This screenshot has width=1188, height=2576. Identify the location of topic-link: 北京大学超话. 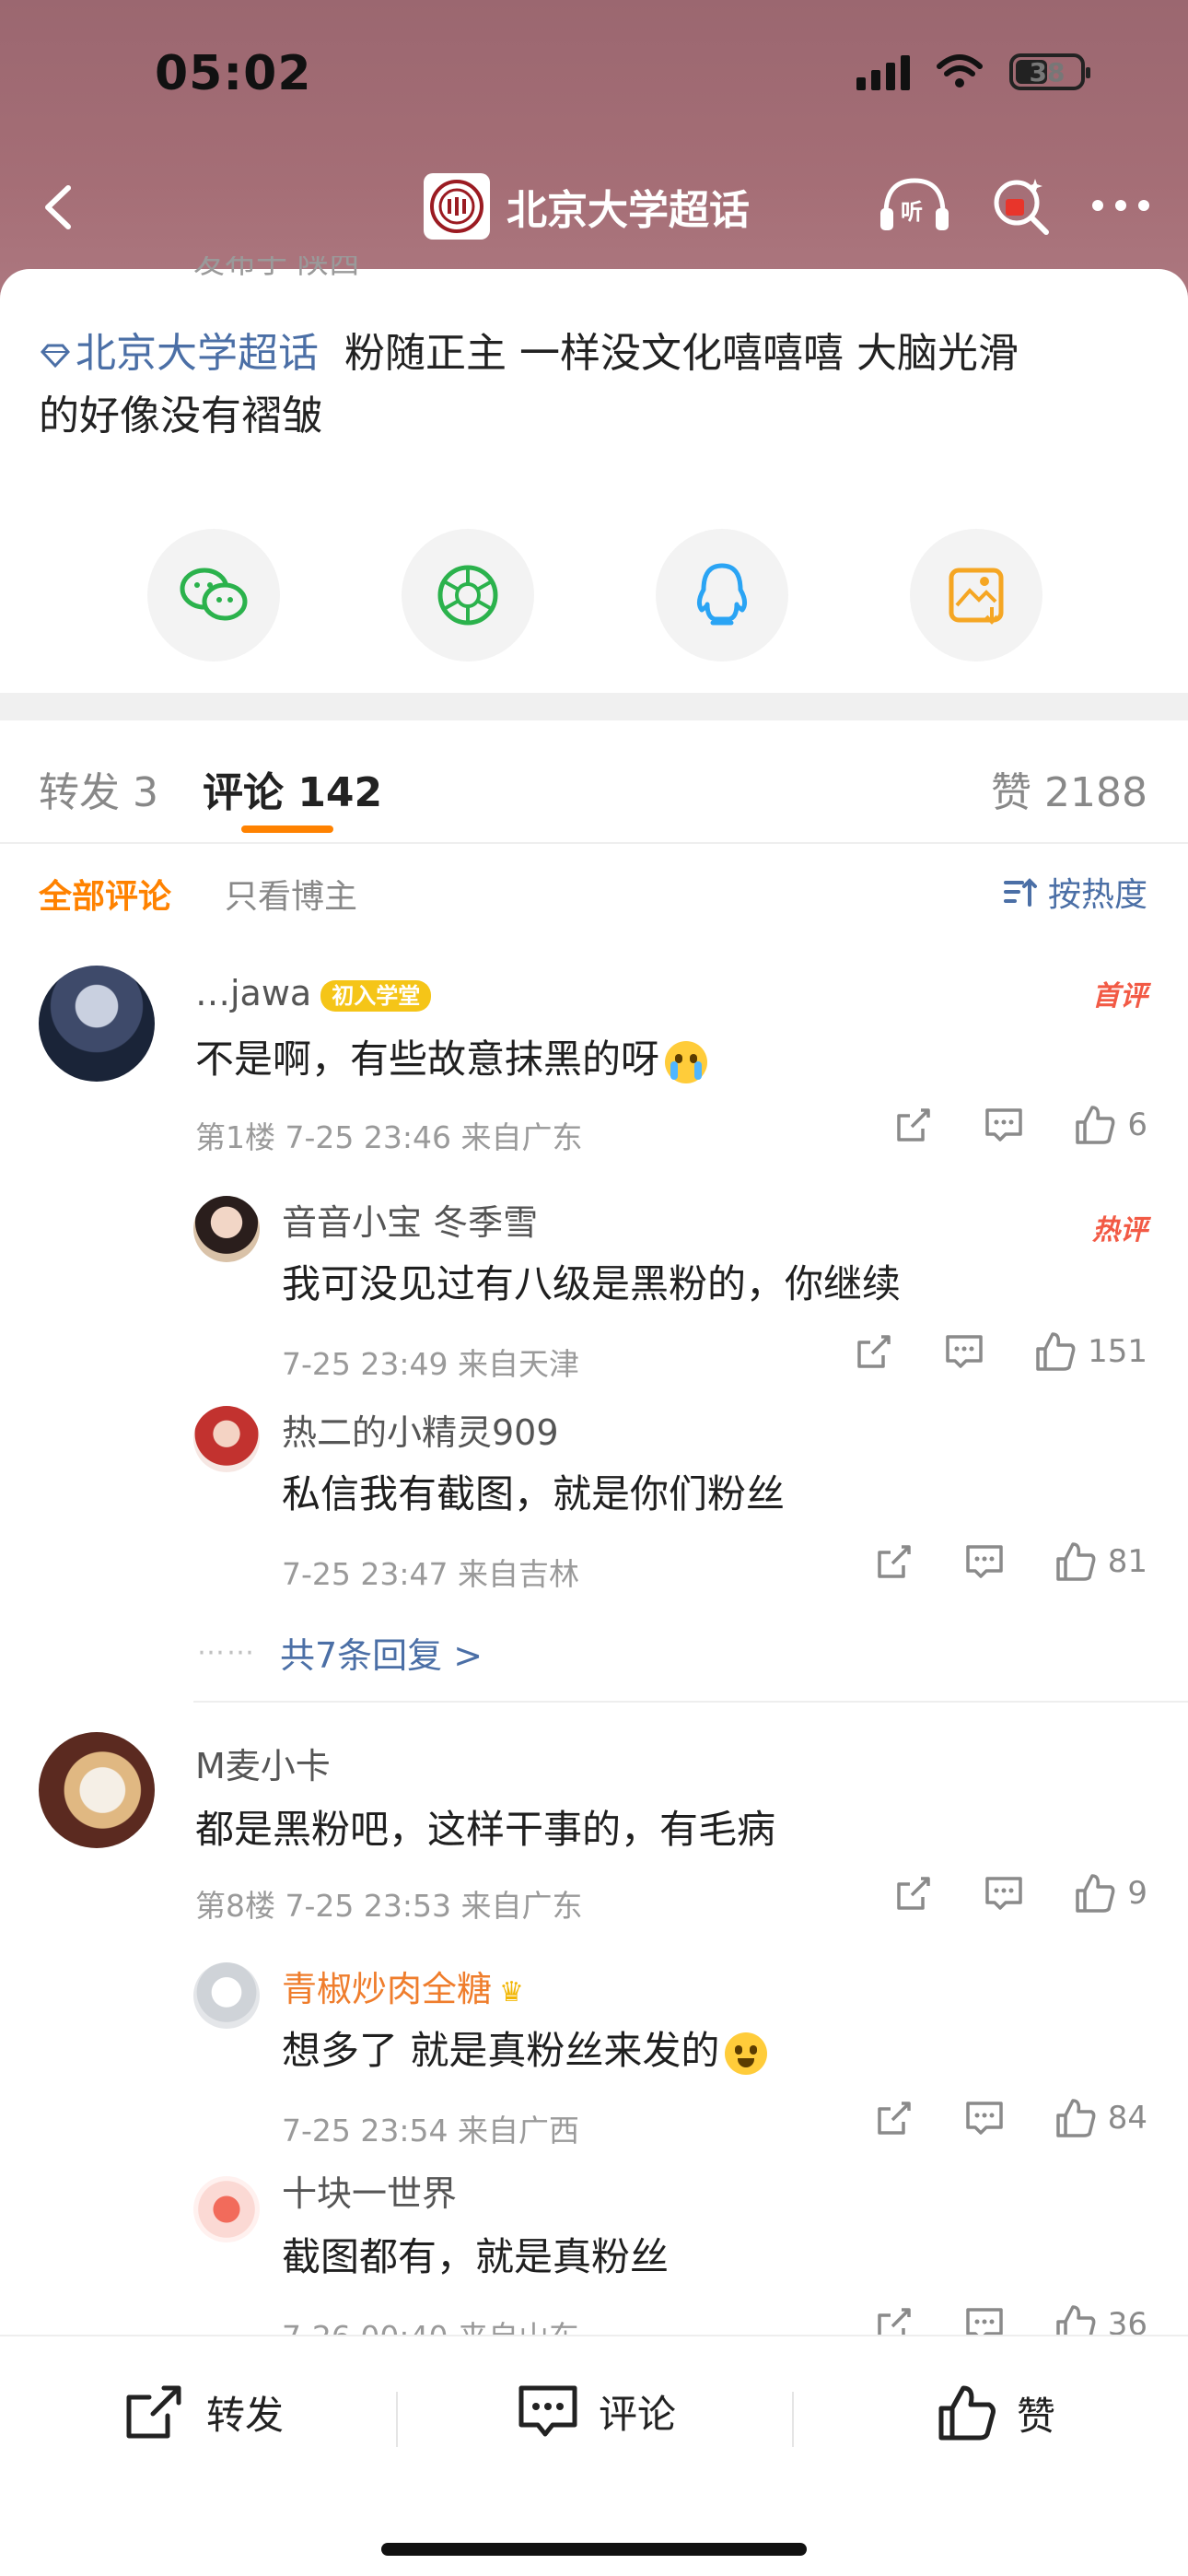
(179, 353).